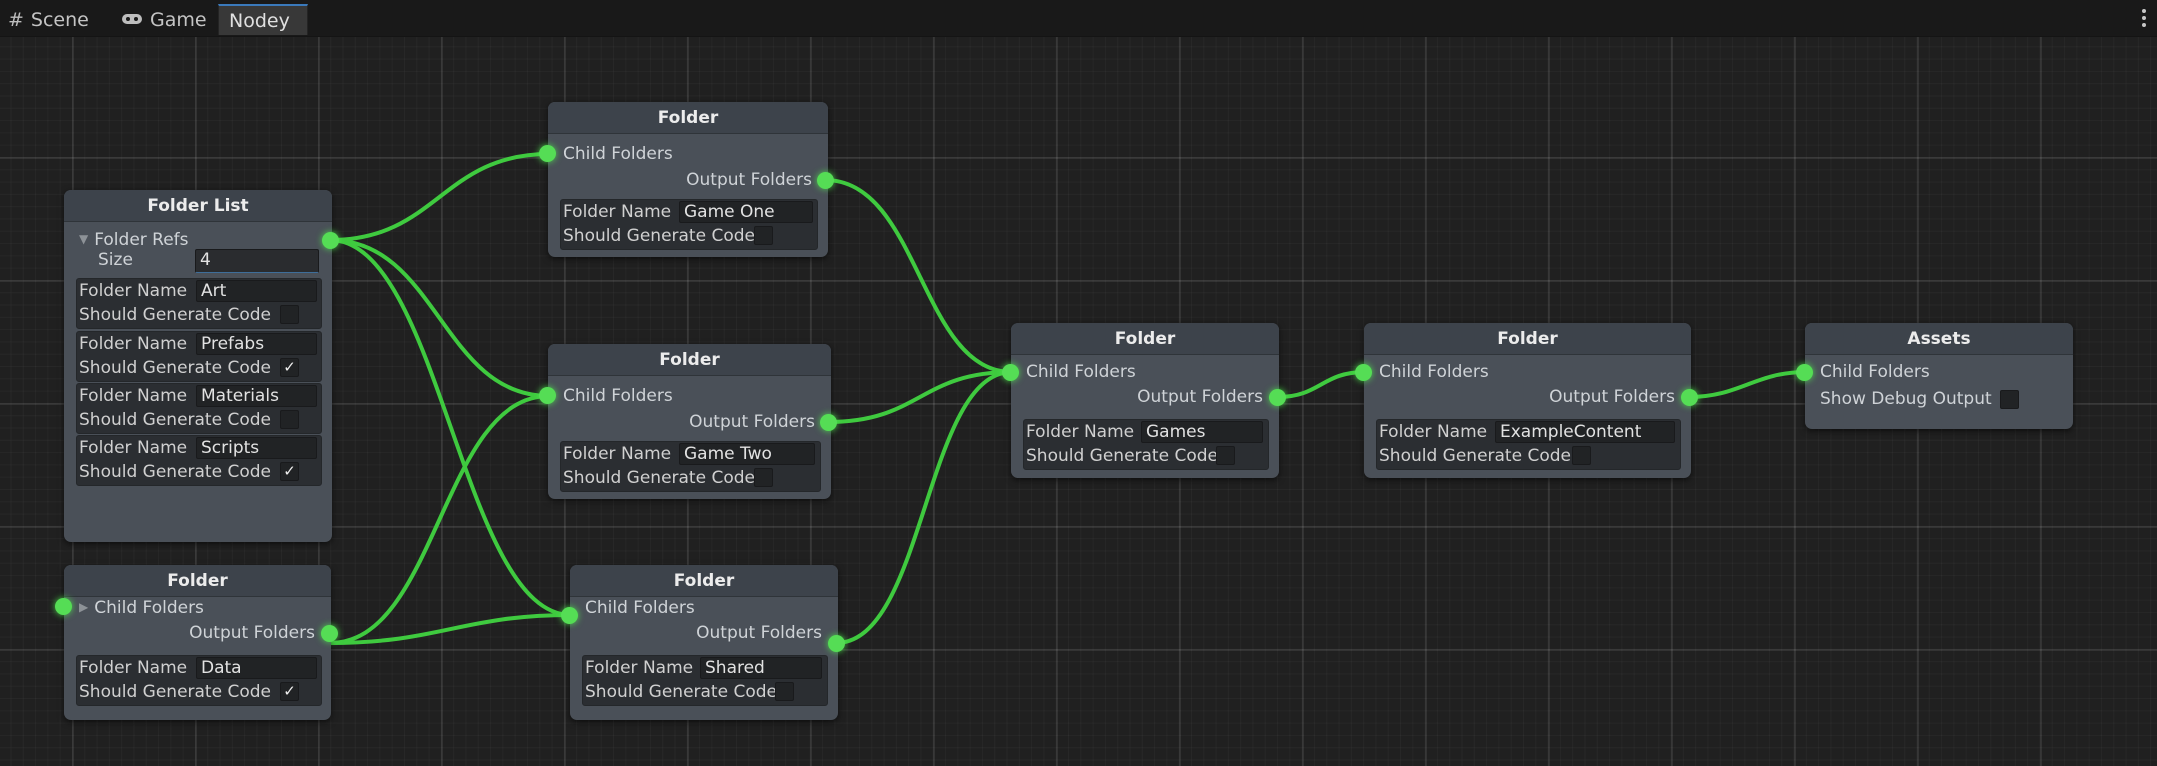 The image size is (2157, 766). What do you see at coordinates (115, 260) in the screenshot?
I see `size-label: Size` at bounding box center [115, 260].